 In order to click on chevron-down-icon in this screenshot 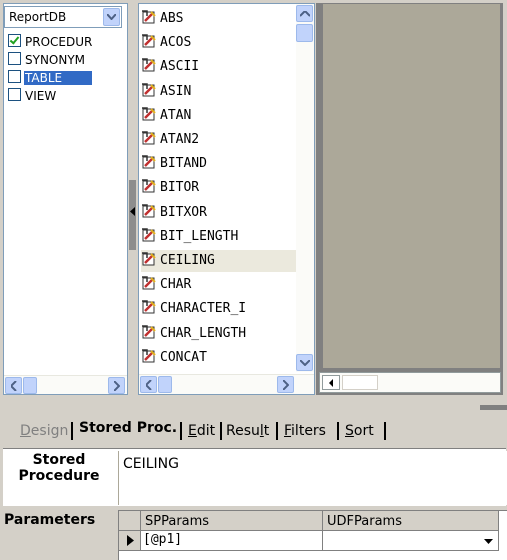, I will do `click(111, 17)`.